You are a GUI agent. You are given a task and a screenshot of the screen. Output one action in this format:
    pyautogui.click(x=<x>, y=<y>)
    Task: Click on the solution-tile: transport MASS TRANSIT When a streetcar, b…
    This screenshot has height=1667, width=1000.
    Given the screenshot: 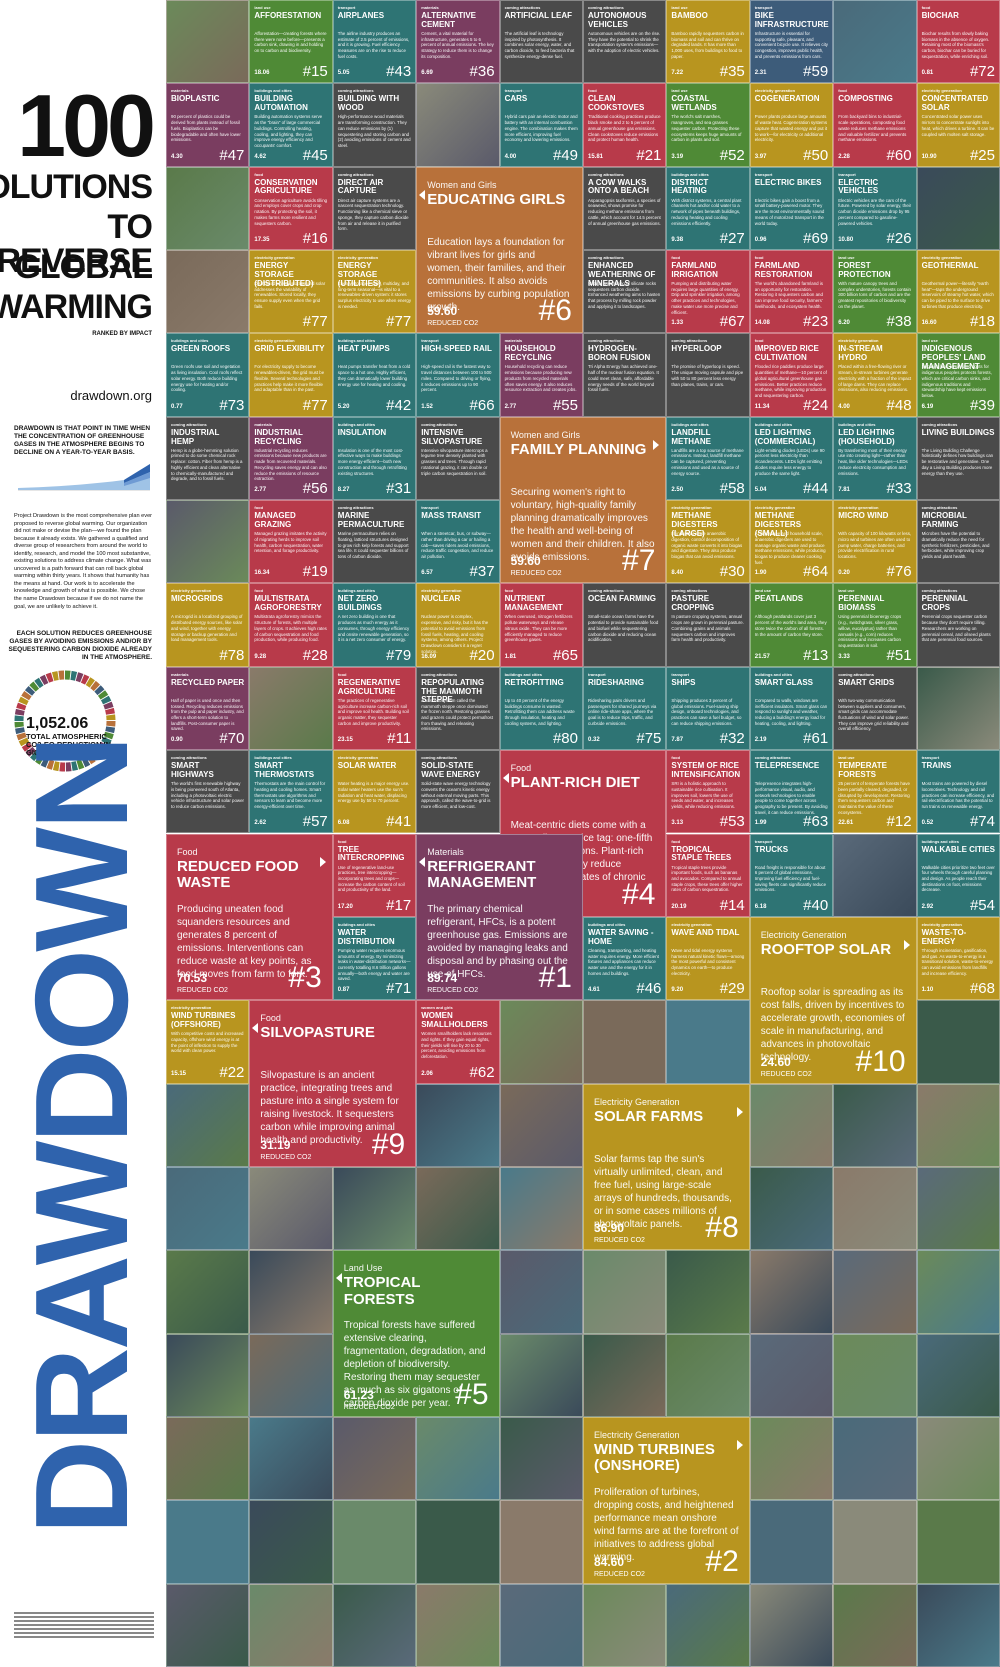 What is the action you would take?
    pyautogui.click(x=458, y=542)
    